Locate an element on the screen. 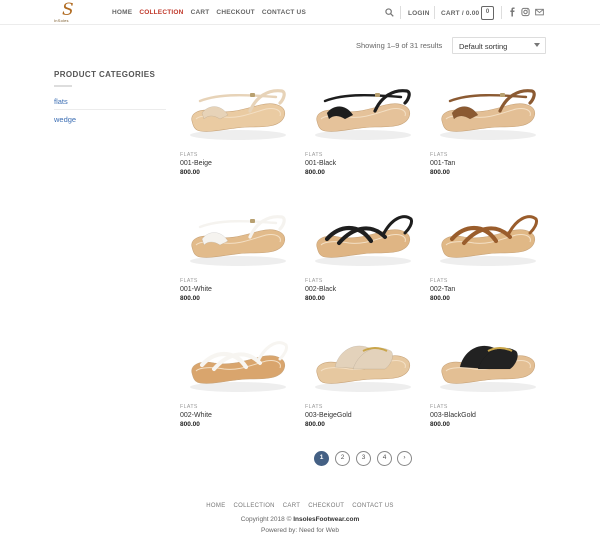  logo-mark: S is located at coordinates (68, 10).